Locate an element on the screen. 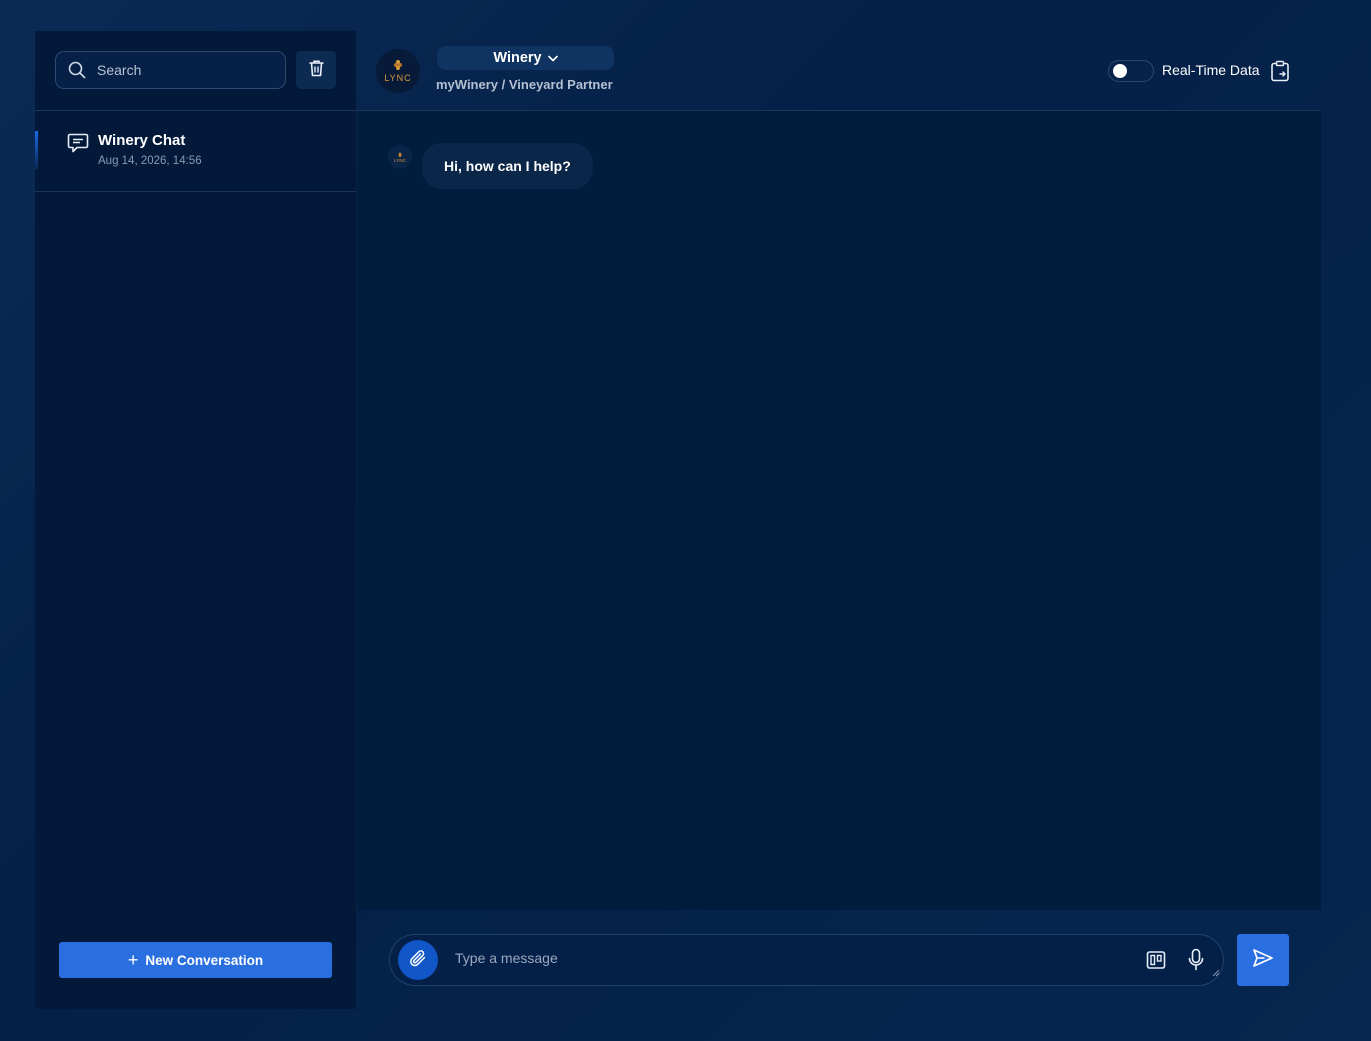  sidebar-toolbar is located at coordinates (195, 71).